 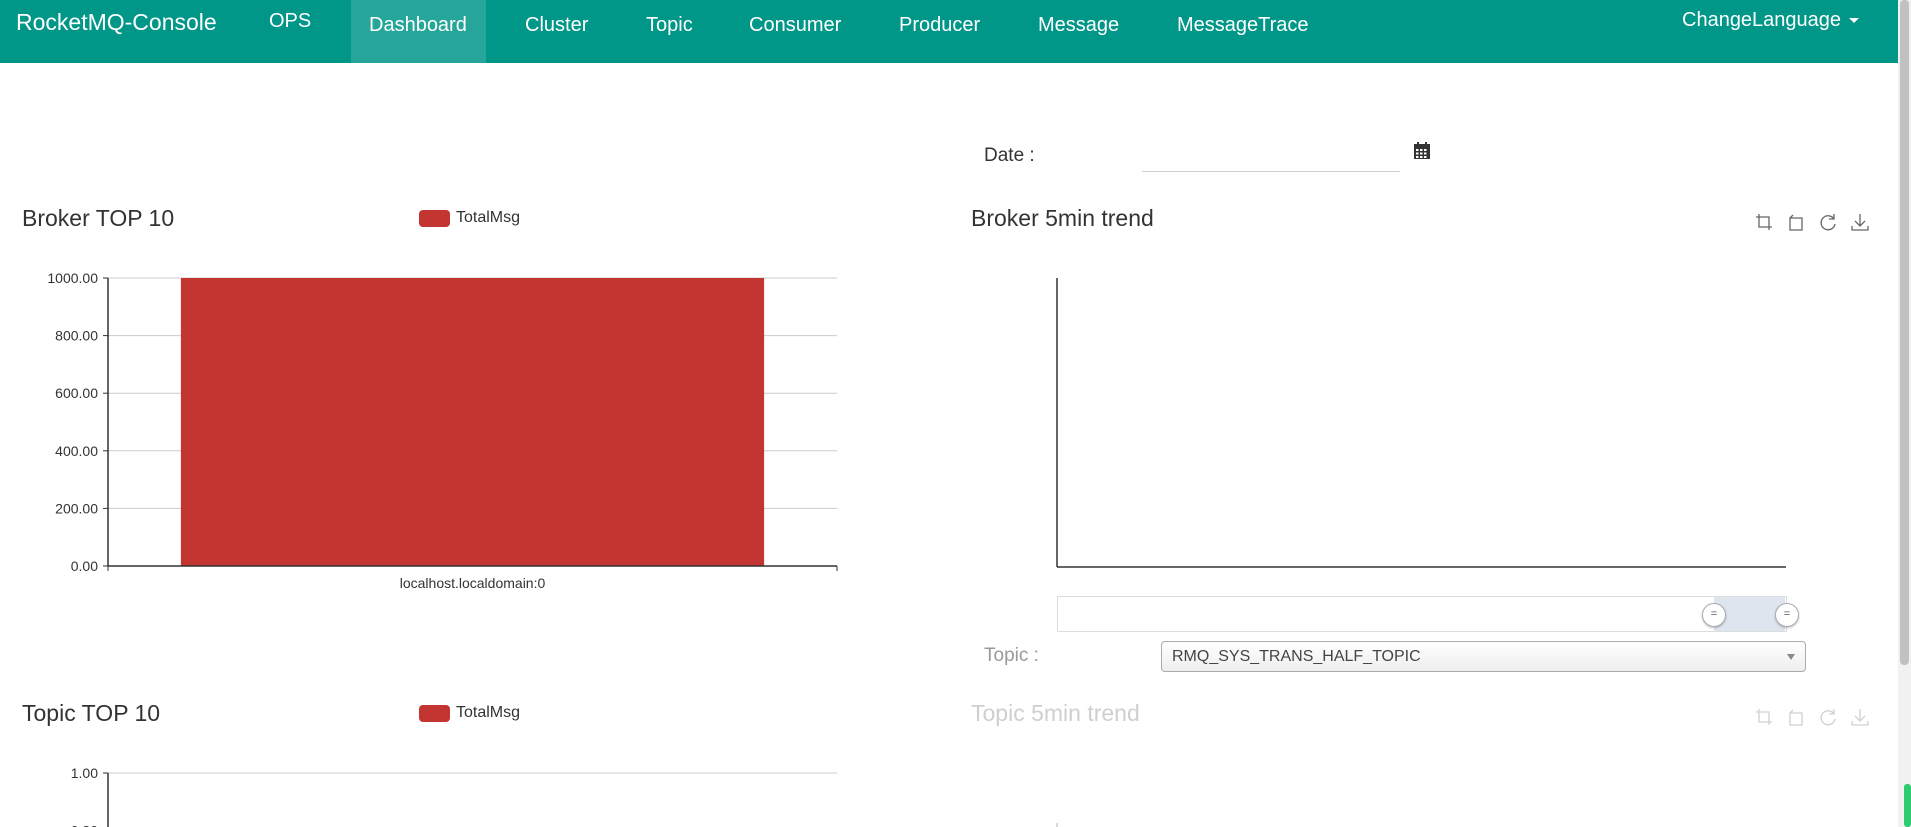 I want to click on nav-consumer: Consumer, so click(x=795, y=31).